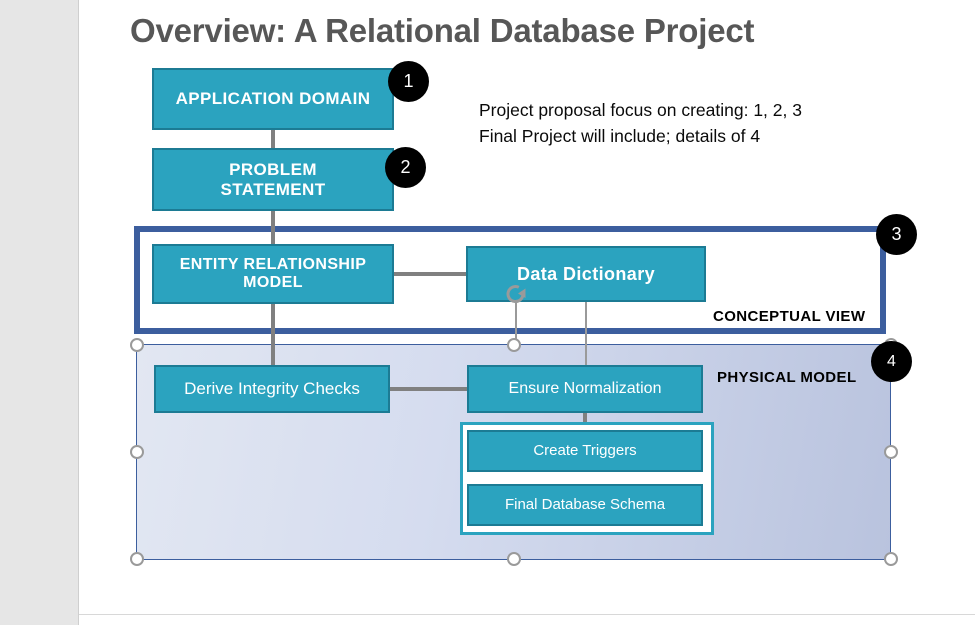 The width and height of the screenshot is (975, 625). What do you see at coordinates (430, 274) in the screenshot?
I see `connector-ermodel-datadictionary` at bounding box center [430, 274].